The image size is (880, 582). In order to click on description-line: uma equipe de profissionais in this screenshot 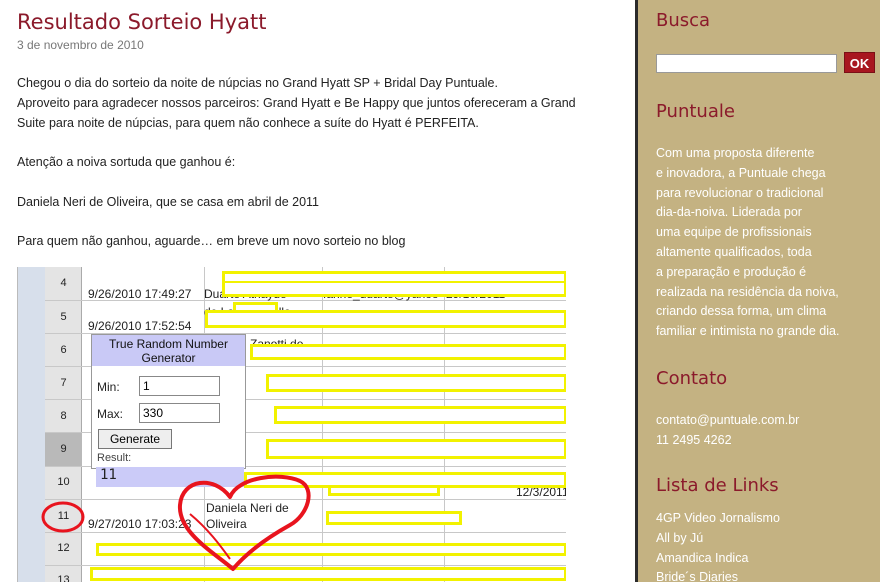, I will do `click(734, 232)`.